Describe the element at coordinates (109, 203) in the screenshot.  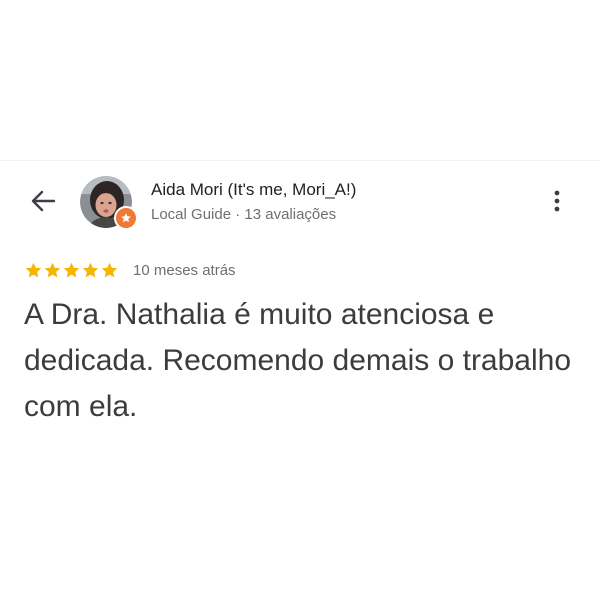
I see `reviewer-avatar-wrap` at that location.